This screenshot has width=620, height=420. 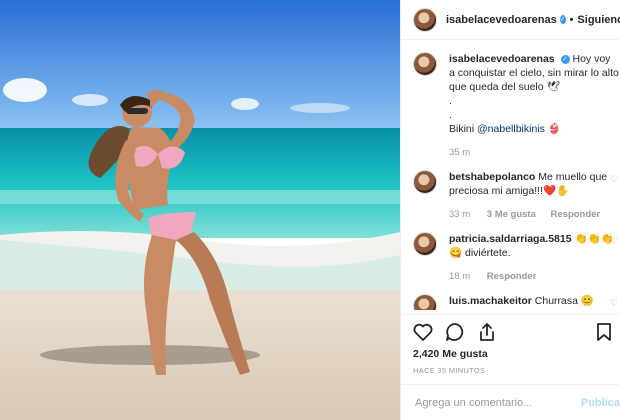 I want to click on caption-mention: @nabellbikinis 👙, so click(x=519, y=129).